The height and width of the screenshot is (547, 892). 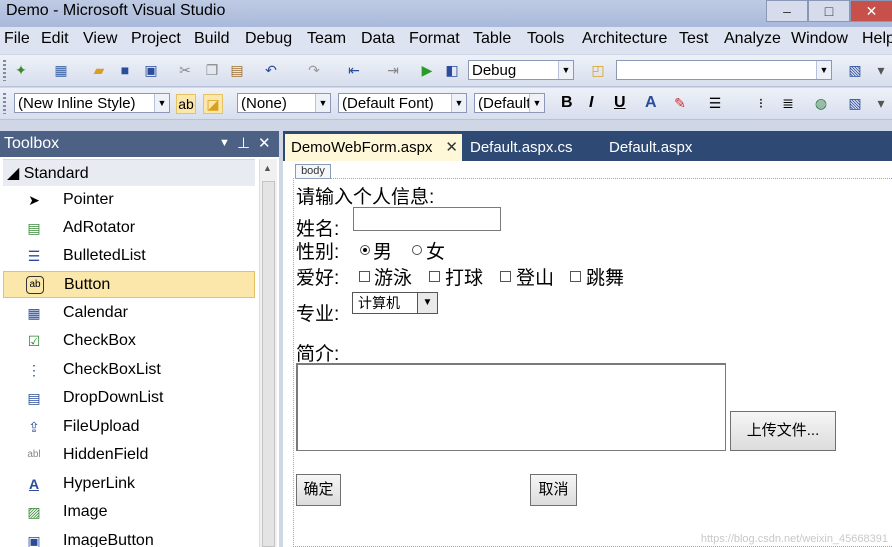 What do you see at coordinates (402, 103) in the screenshot?
I see `font-name-select: (Default Font) ▼` at bounding box center [402, 103].